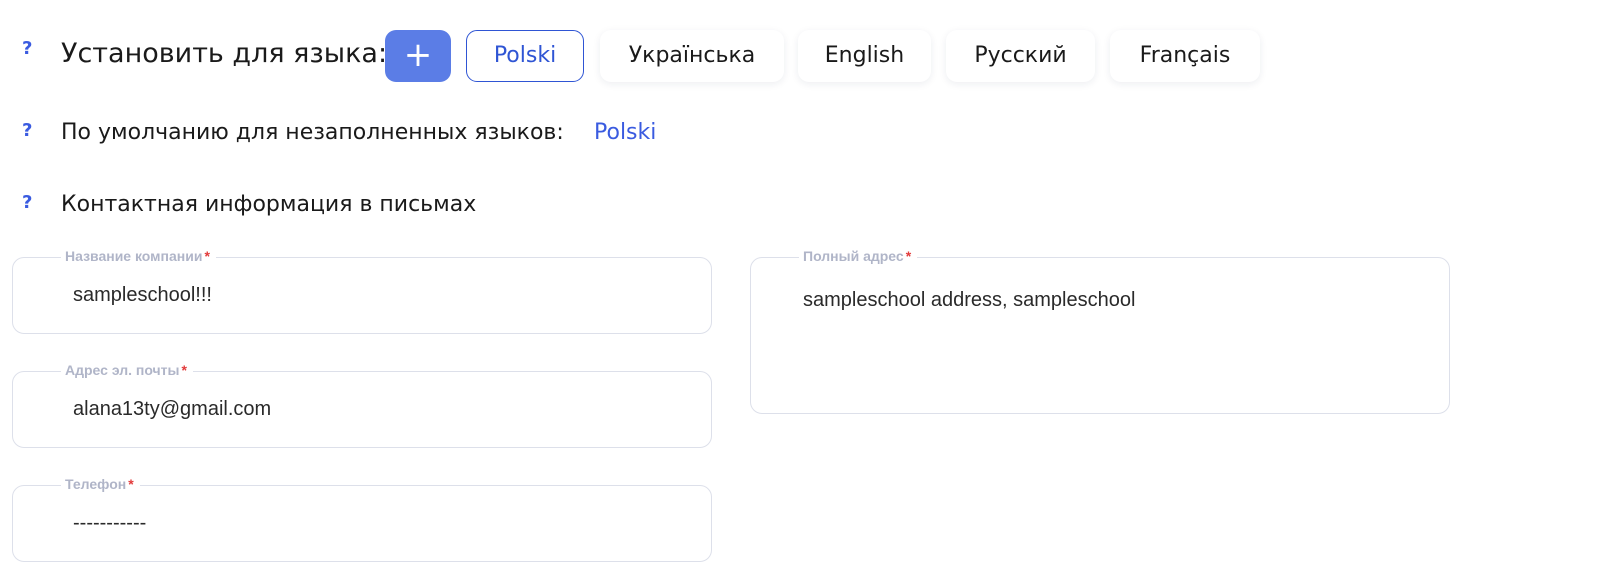  Describe the element at coordinates (418, 56) in the screenshot. I see `add-language-button: +` at that location.